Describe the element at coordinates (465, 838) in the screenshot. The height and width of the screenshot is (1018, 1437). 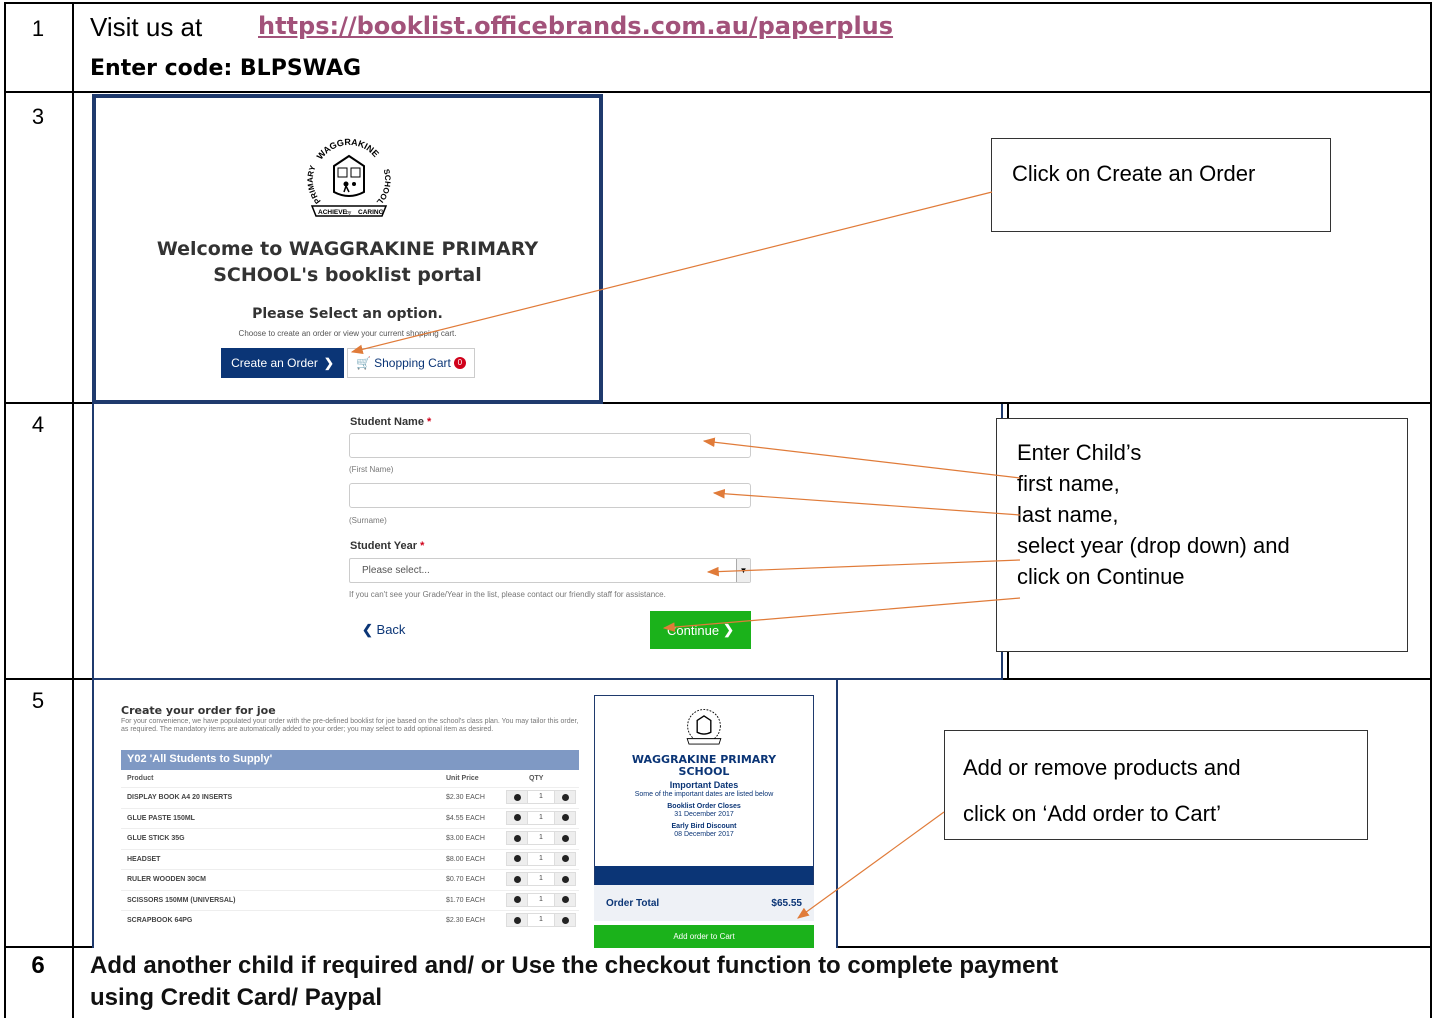
I see `unit-price: $3.00 EACH` at that location.